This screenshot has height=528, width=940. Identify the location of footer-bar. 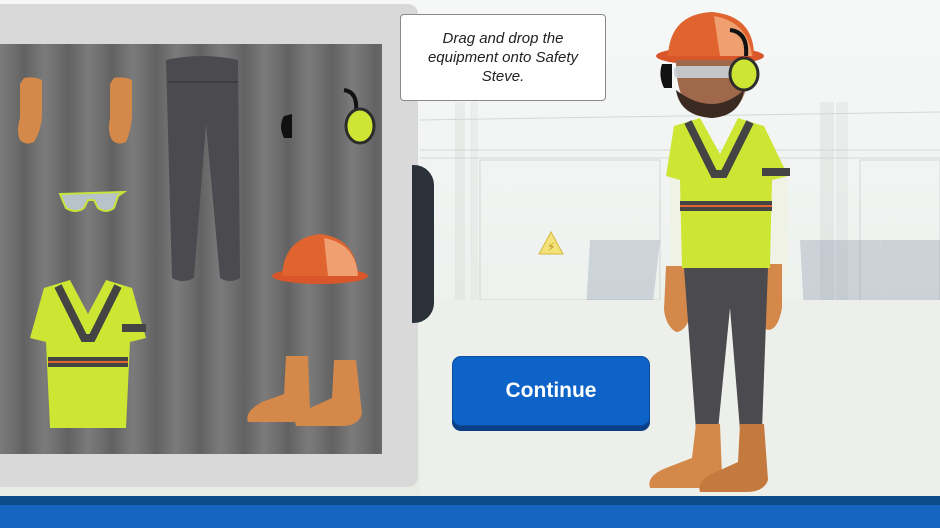
(470, 512).